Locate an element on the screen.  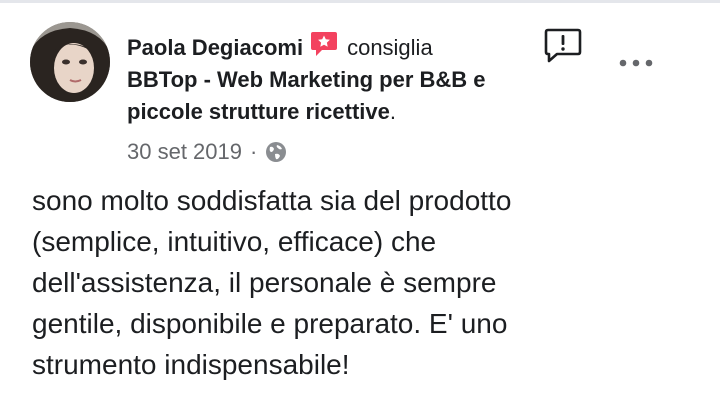
recommend-badge-icon is located at coordinates (324, 44).